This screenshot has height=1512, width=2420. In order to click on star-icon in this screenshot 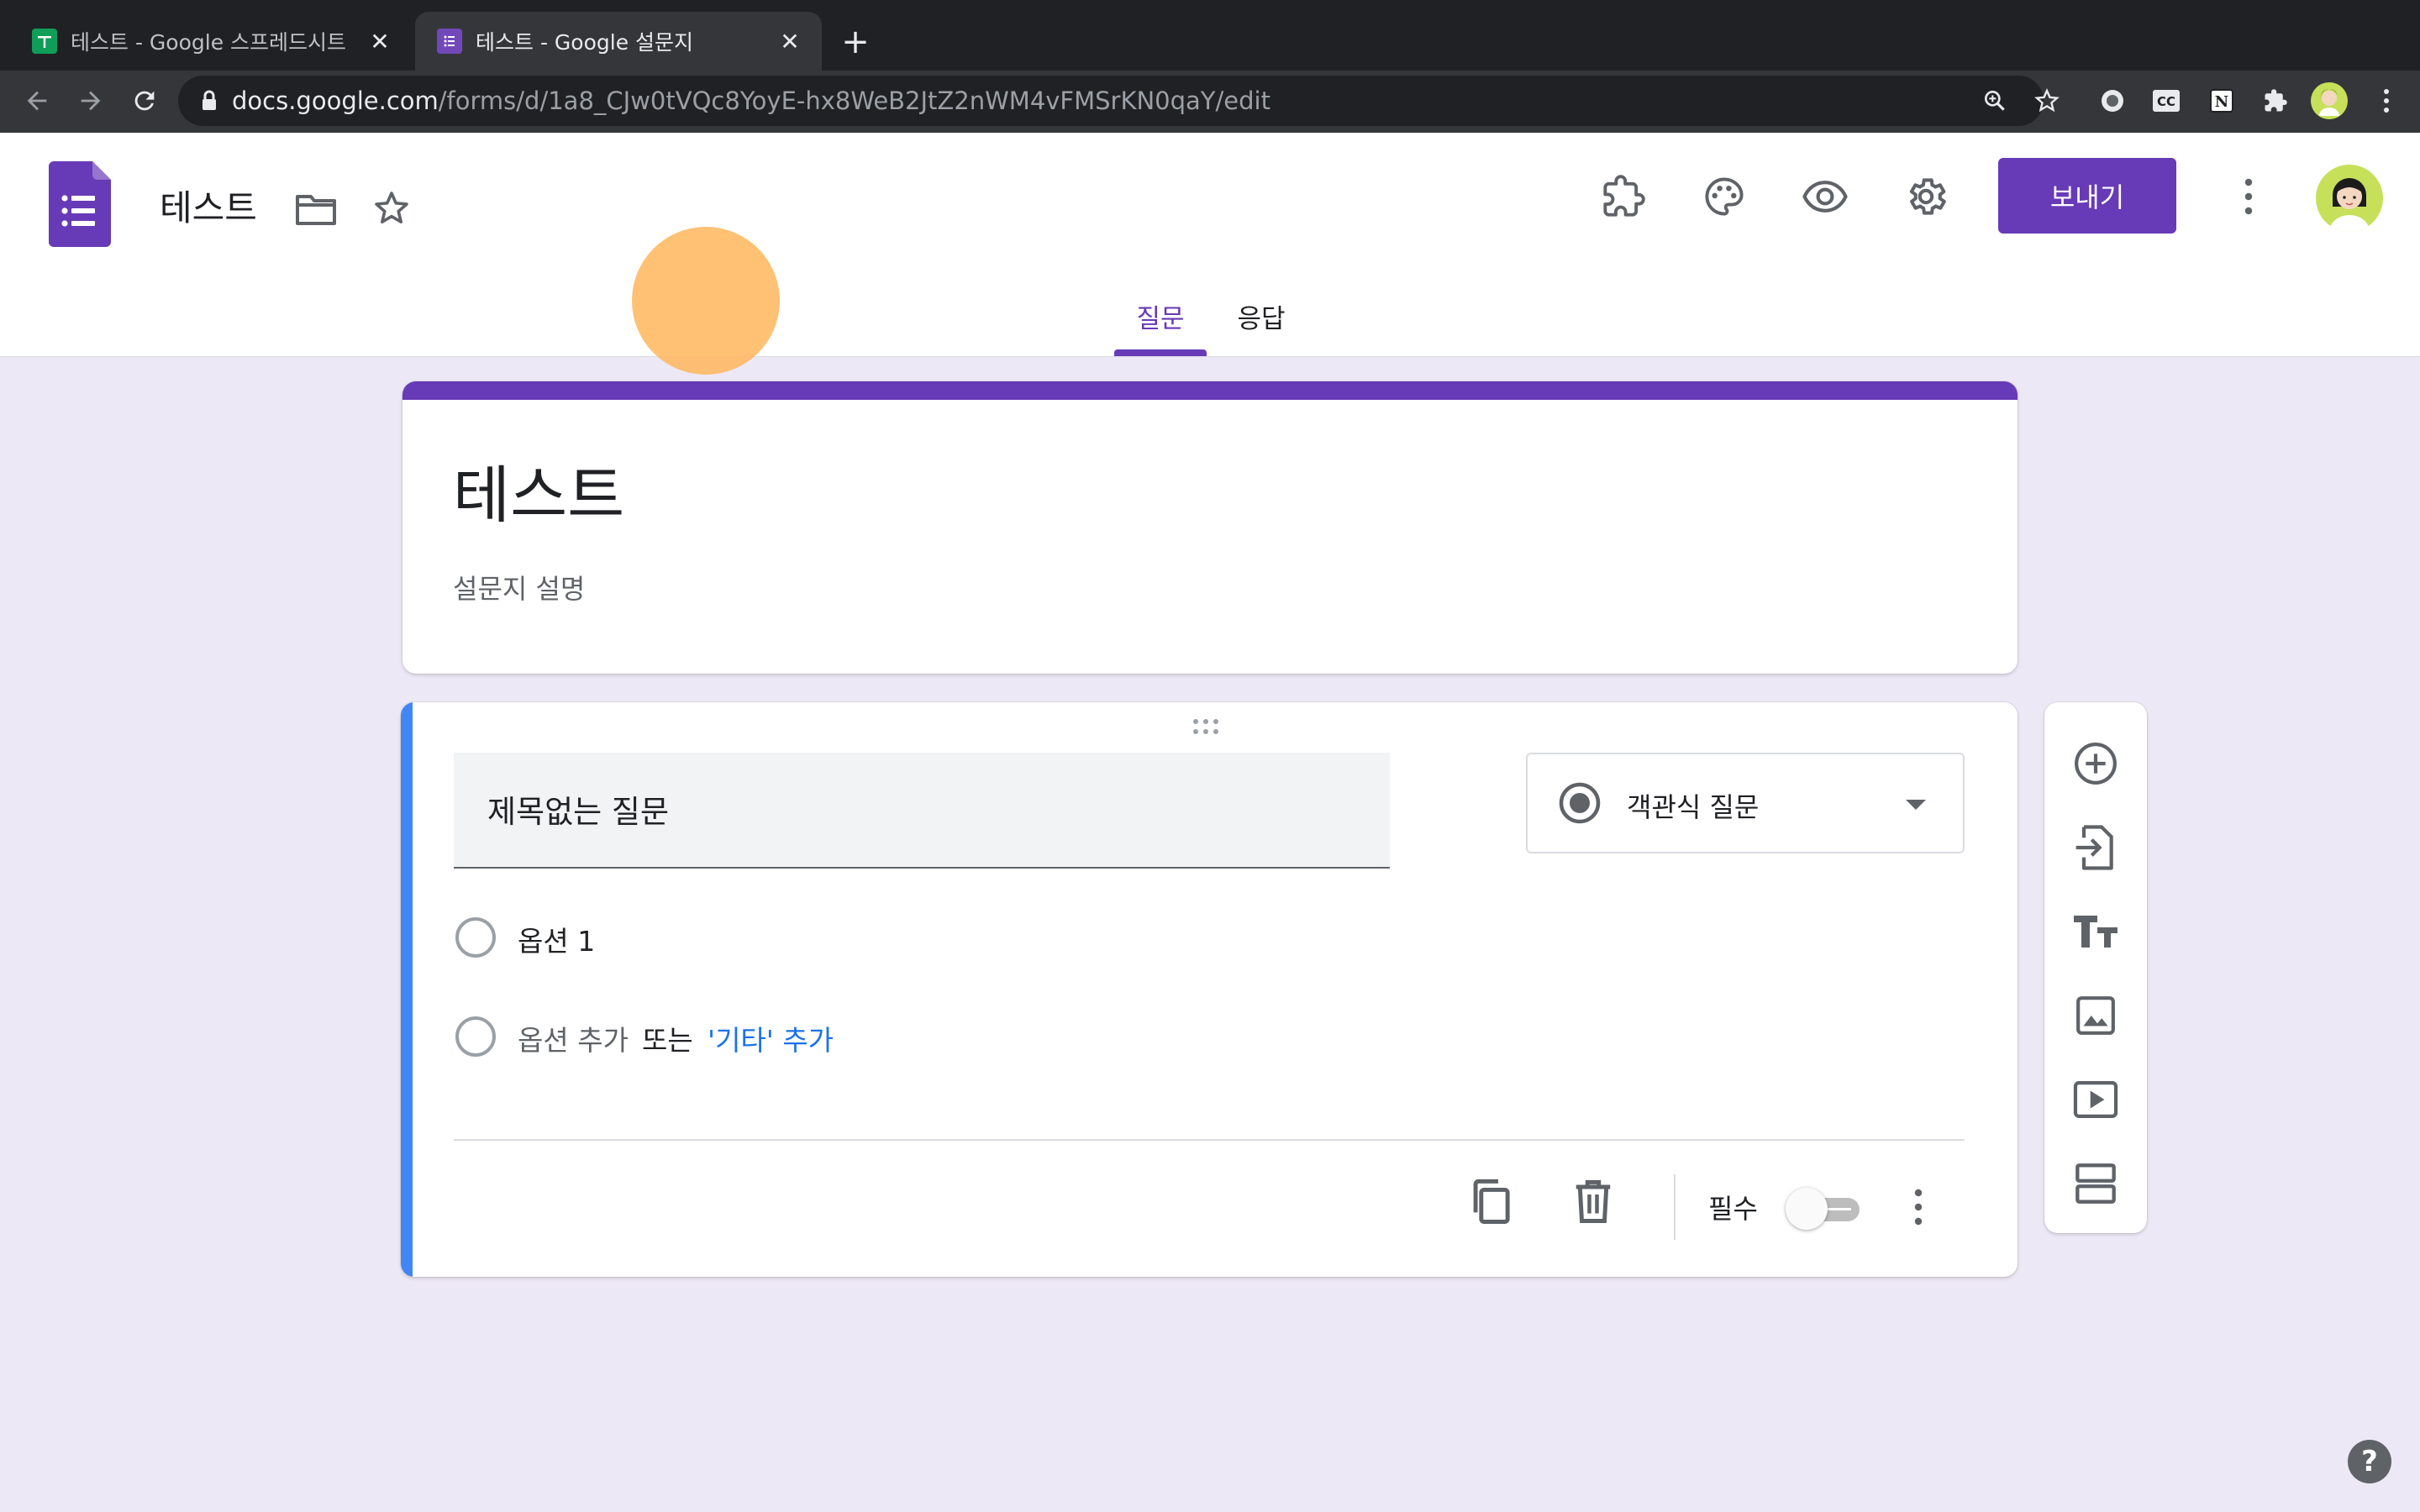, I will do `click(391, 208)`.